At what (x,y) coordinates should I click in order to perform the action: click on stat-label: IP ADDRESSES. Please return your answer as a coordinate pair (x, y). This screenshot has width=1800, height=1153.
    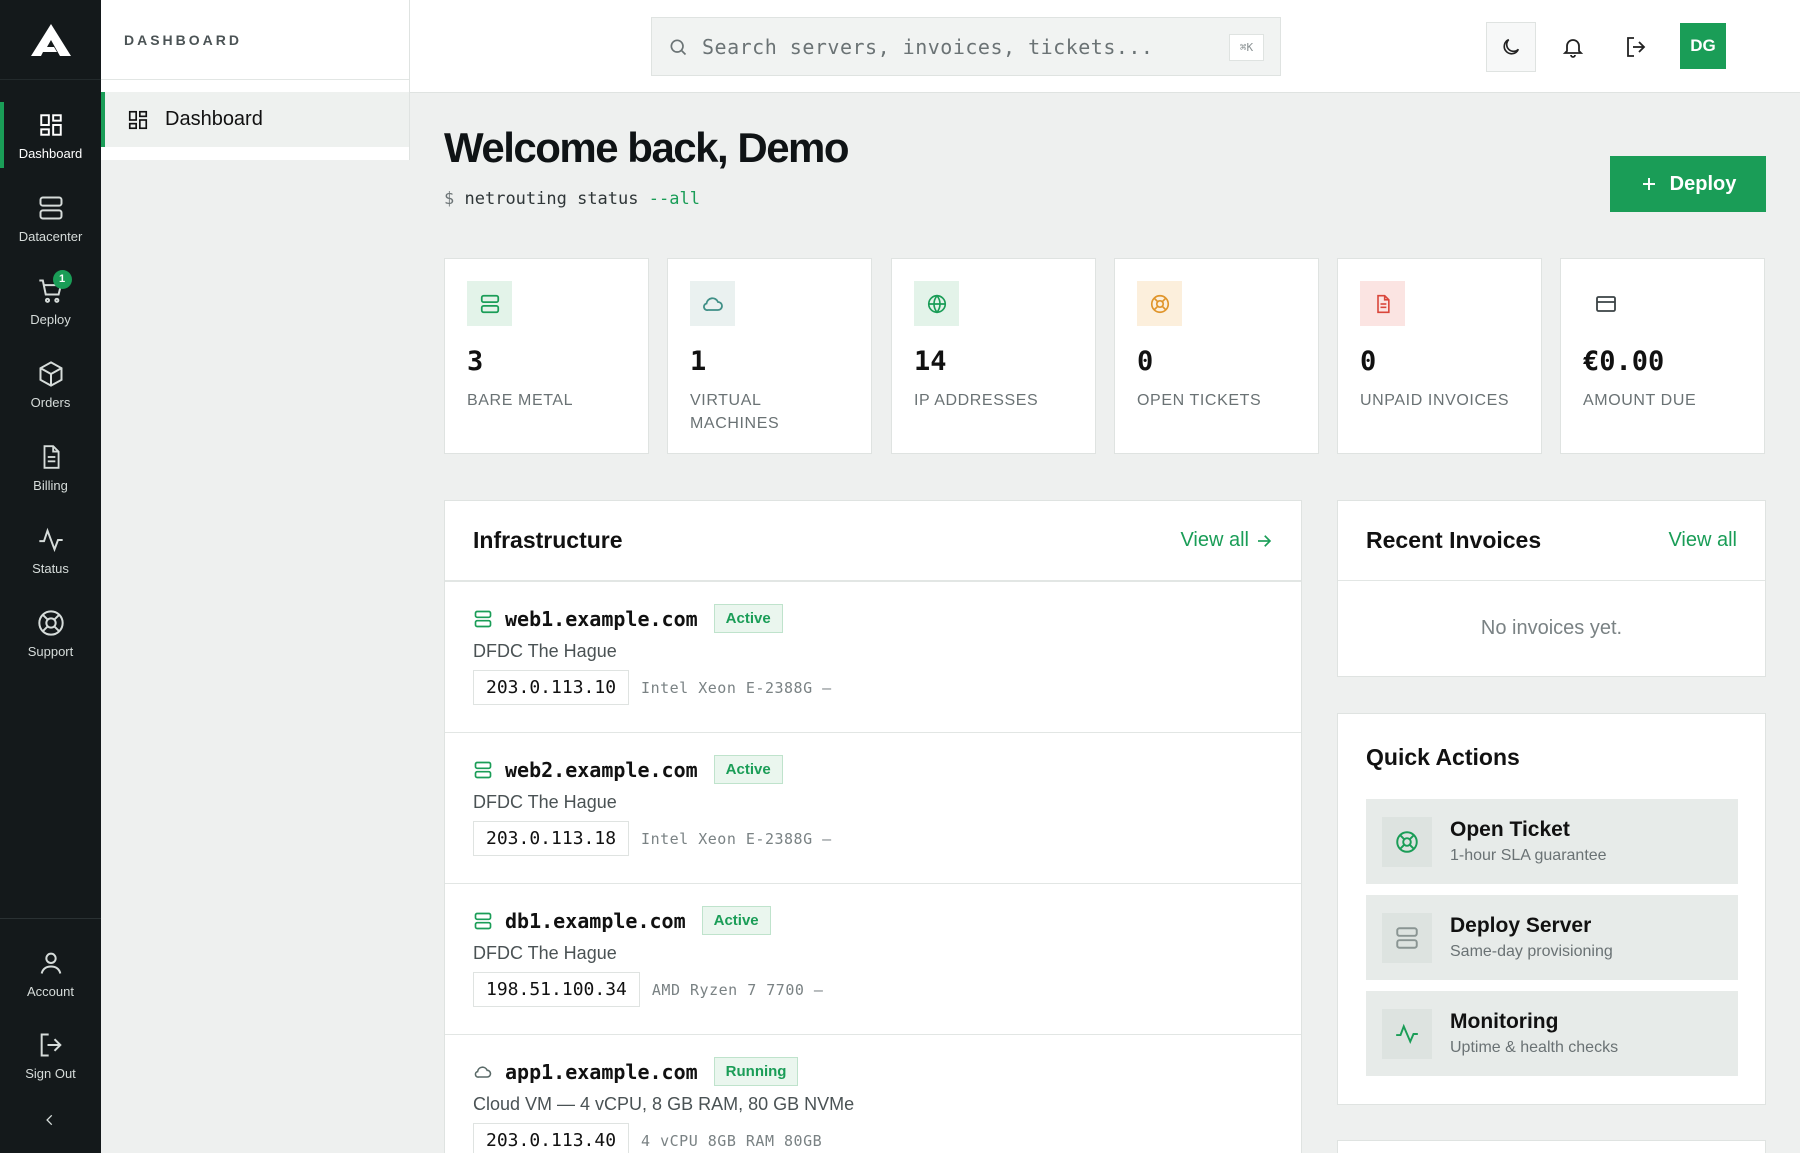
    Looking at the image, I should click on (976, 400).